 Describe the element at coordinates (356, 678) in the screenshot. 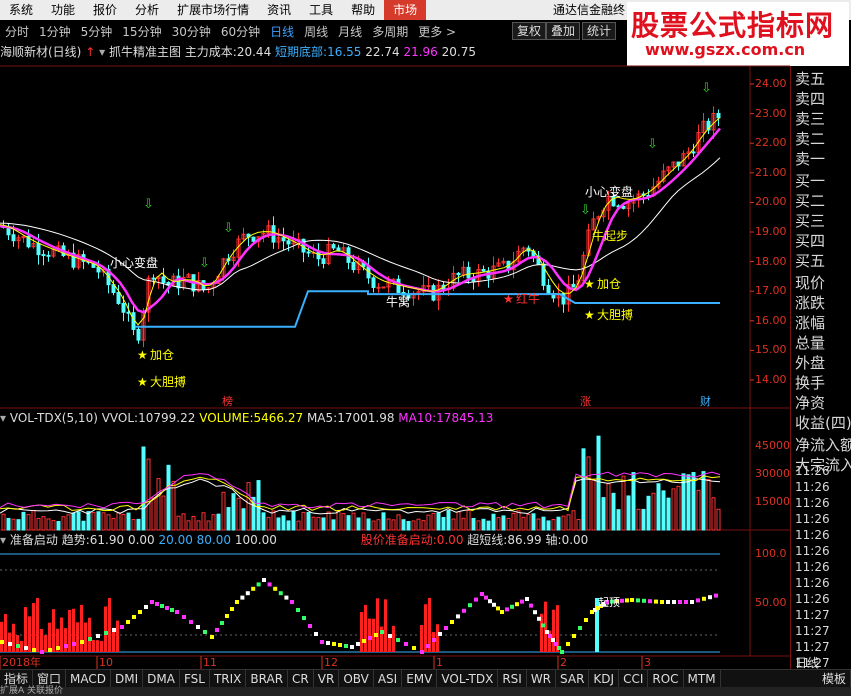

I see `indicator-tab: OBV` at that location.